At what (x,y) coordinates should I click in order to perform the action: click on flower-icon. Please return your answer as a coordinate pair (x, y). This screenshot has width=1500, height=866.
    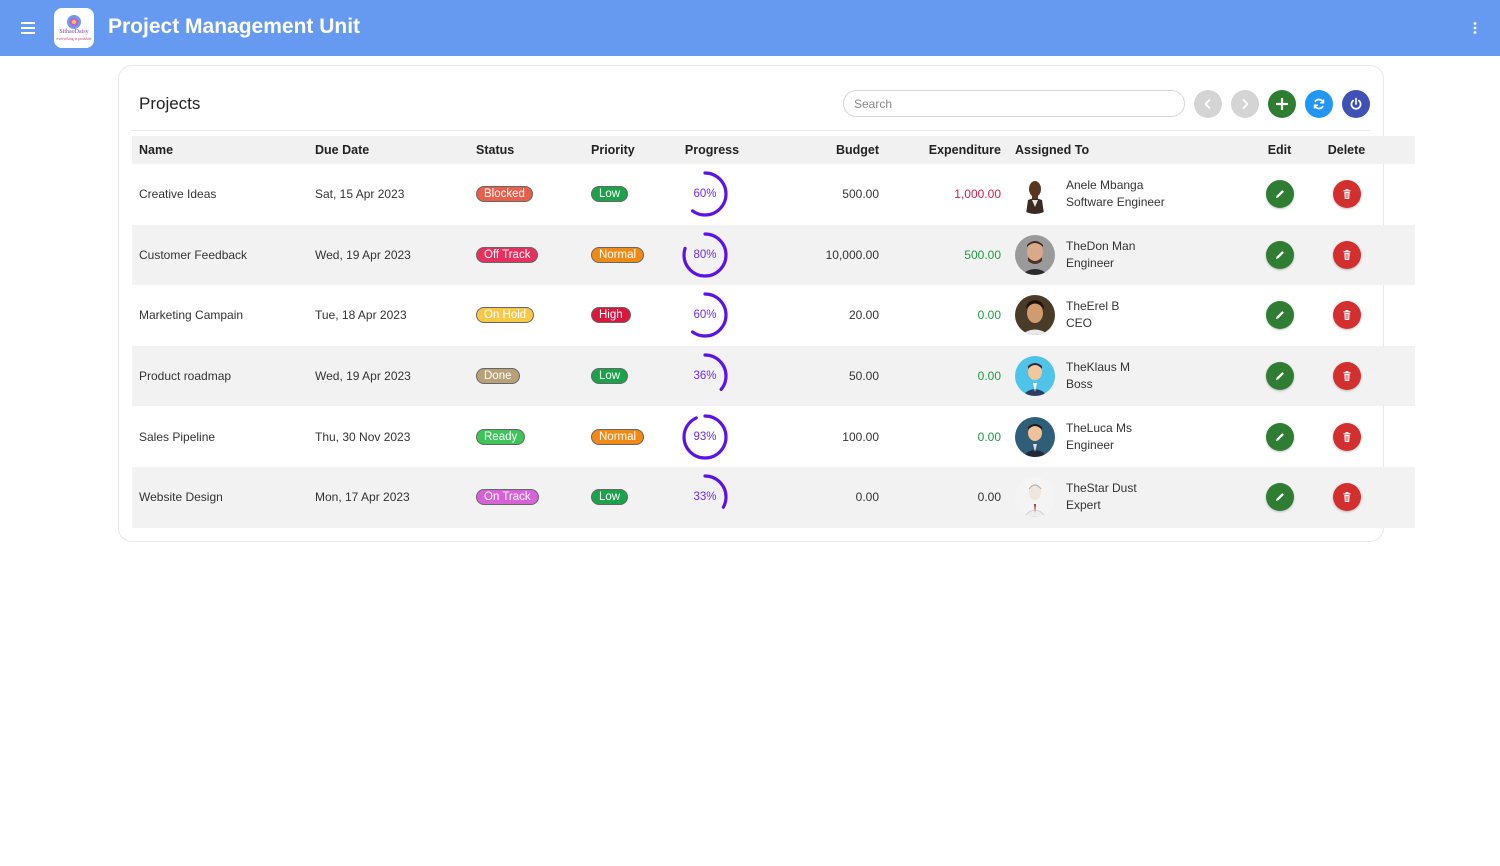
    Looking at the image, I should click on (74, 22).